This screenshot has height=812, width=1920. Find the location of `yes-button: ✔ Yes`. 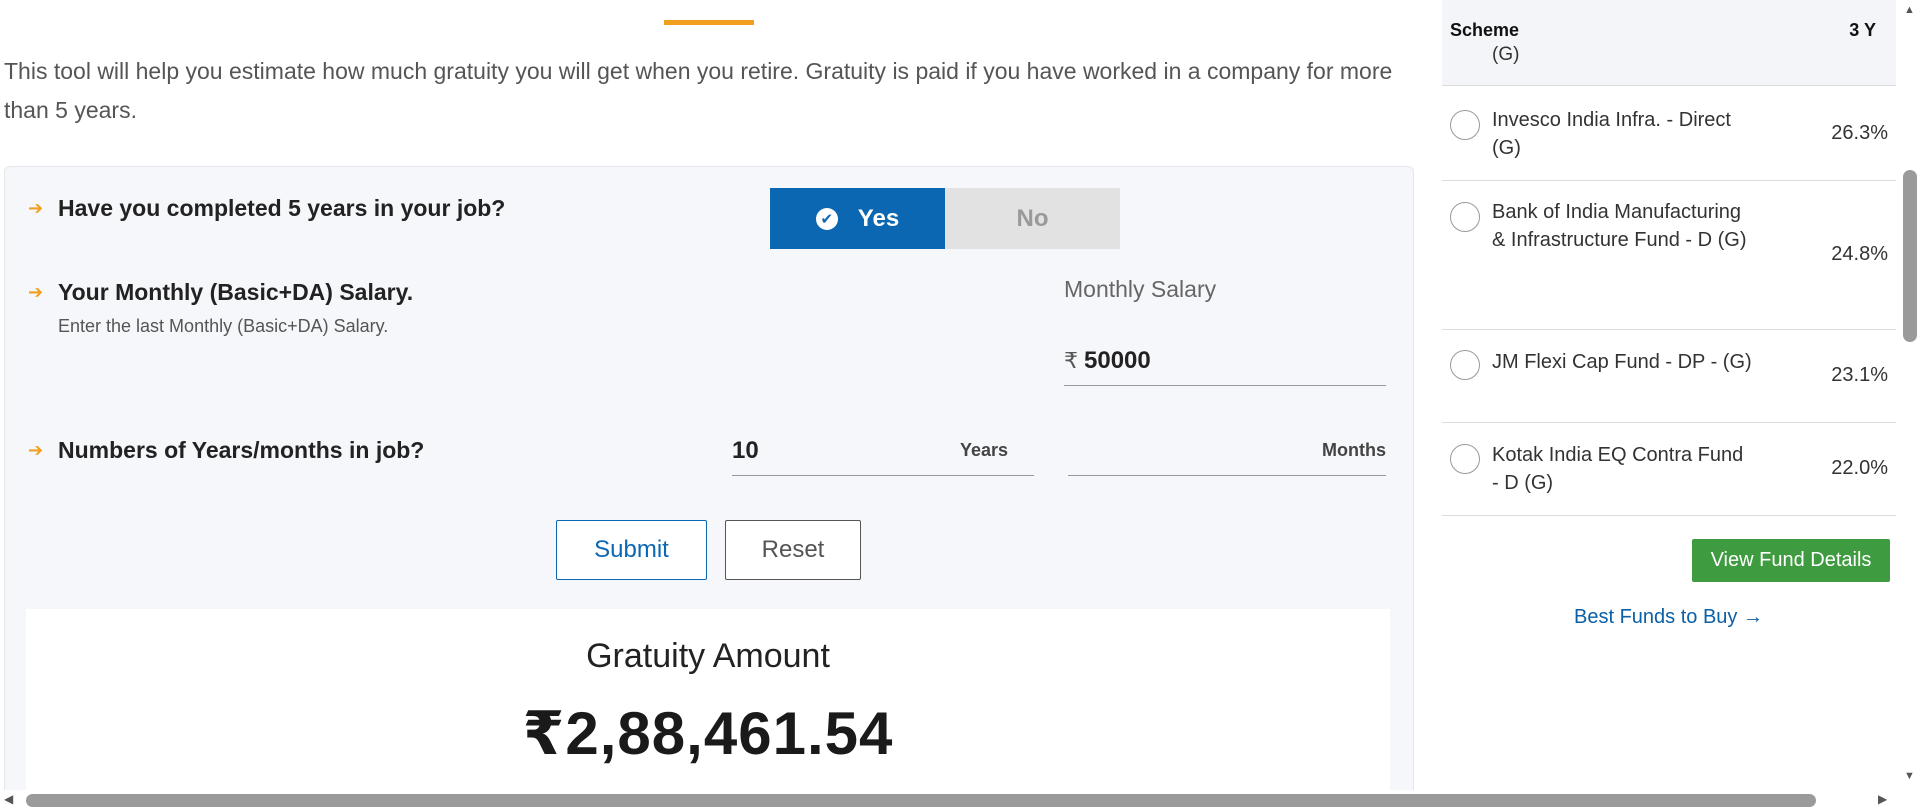

yes-button: ✔ Yes is located at coordinates (857, 218).